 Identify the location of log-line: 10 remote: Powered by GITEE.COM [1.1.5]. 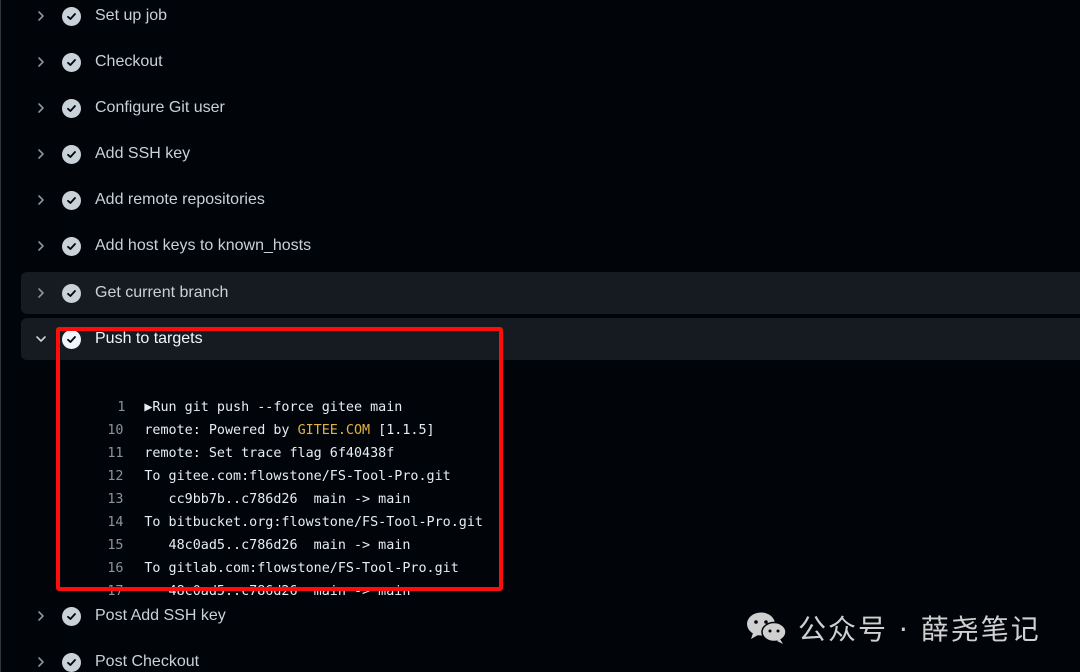
(289, 417).